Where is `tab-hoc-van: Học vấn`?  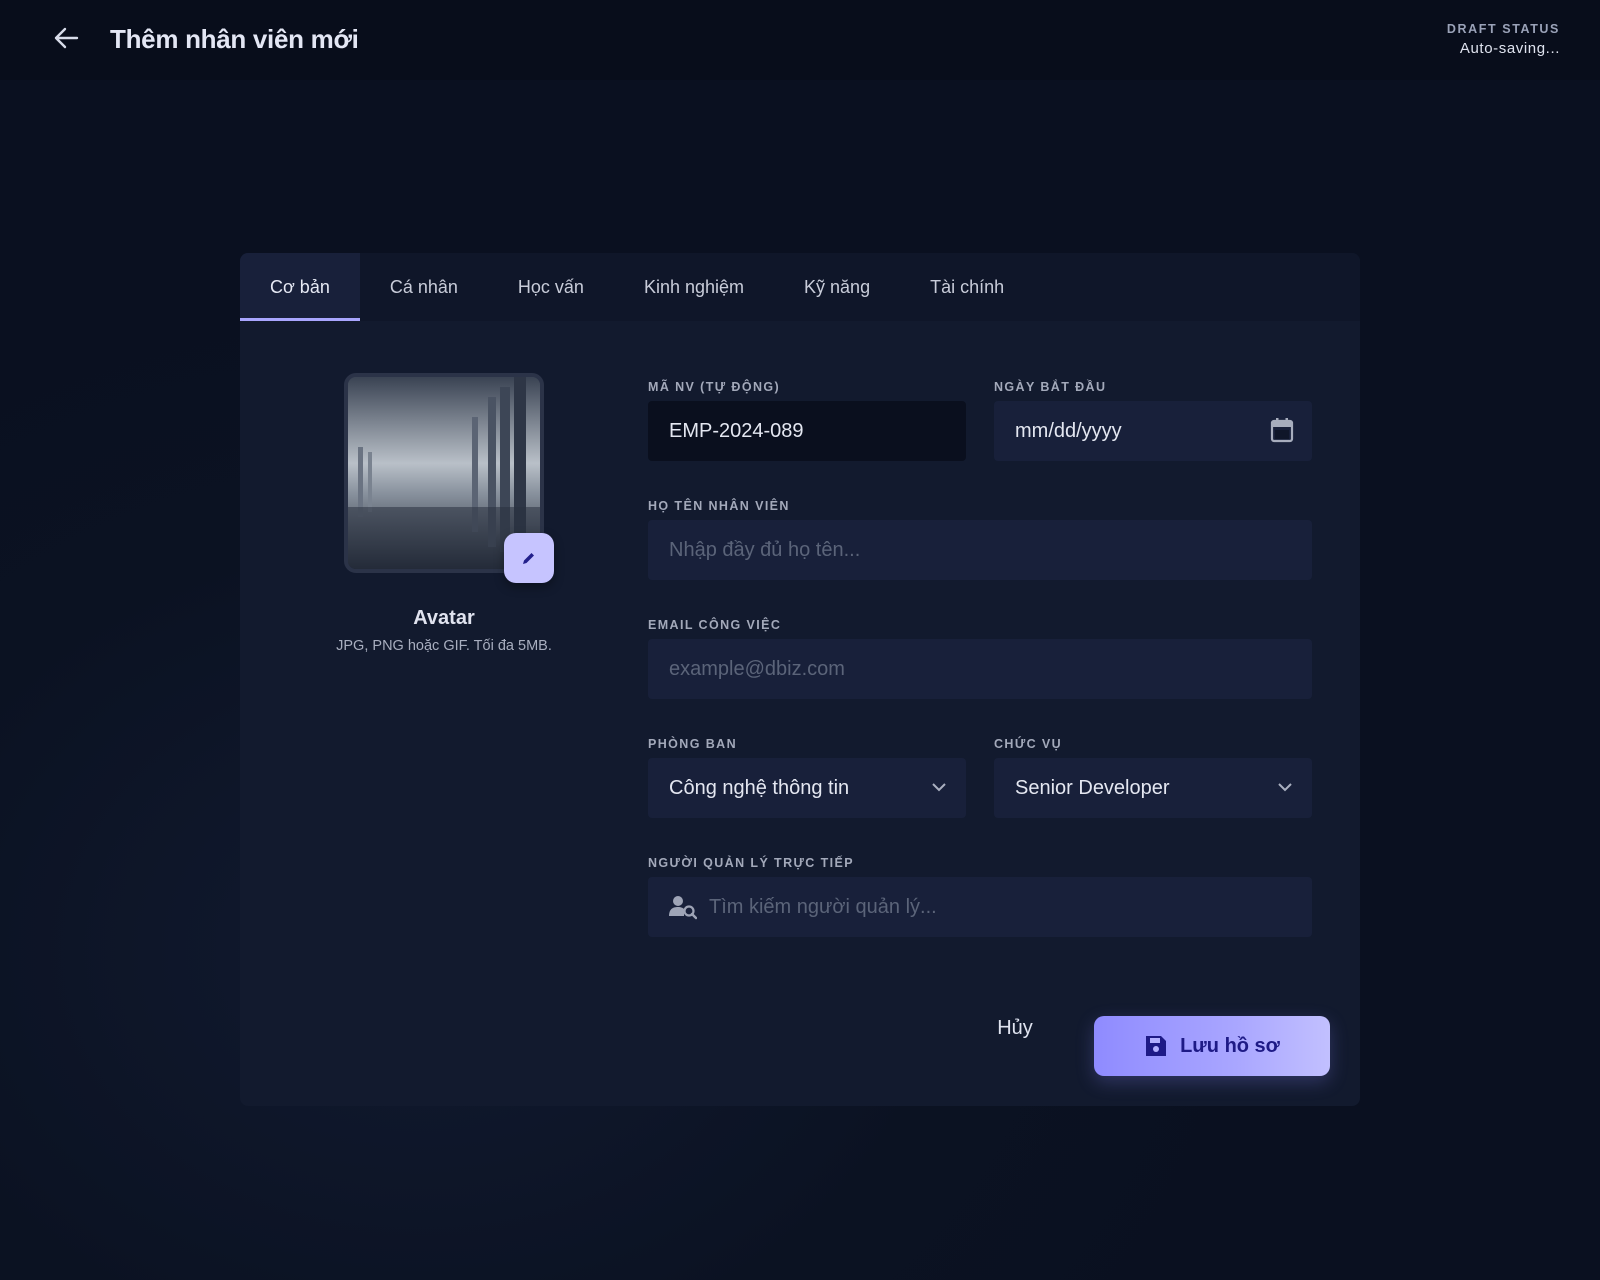
tab-hoc-van: Học vấn is located at coordinates (551, 287).